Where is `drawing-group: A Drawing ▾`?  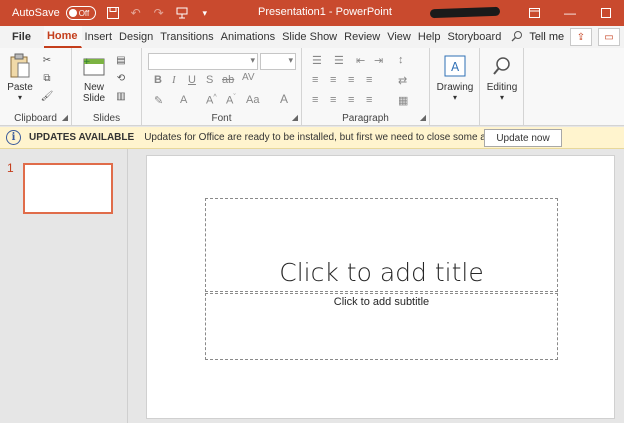
drawing-group: A Drawing ▾ is located at coordinates (455, 87).